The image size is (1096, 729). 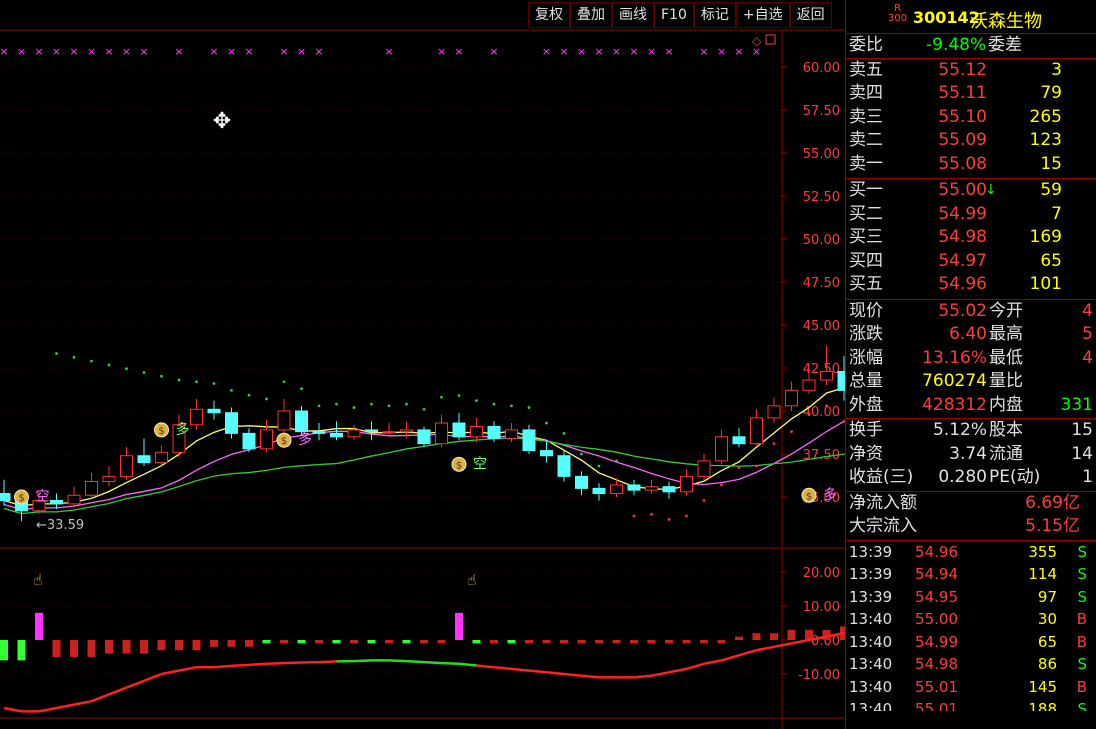 What do you see at coordinates (954, 381) in the screenshot?
I see `quote-value: 760274` at bounding box center [954, 381].